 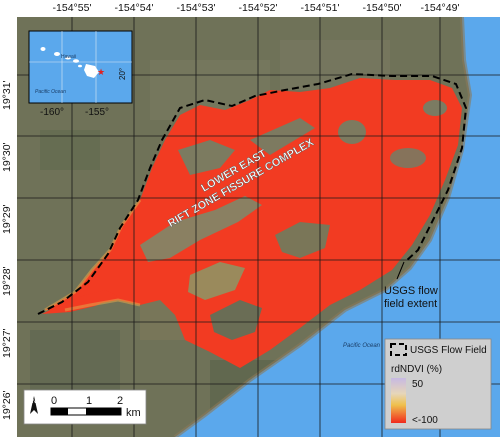 I want to click on inset-hawaii-label: Hawaii, so click(x=68, y=57).